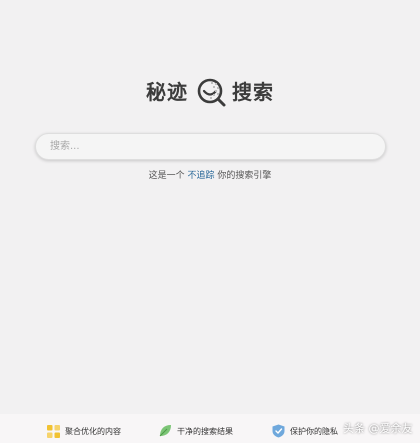 The height and width of the screenshot is (443, 420). What do you see at coordinates (205, 431) in the screenshot?
I see `feature-label: 干净的搜索结果` at bounding box center [205, 431].